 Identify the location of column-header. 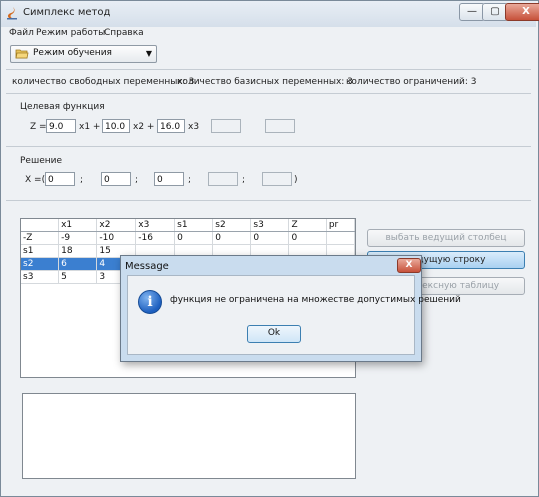
(40, 225).